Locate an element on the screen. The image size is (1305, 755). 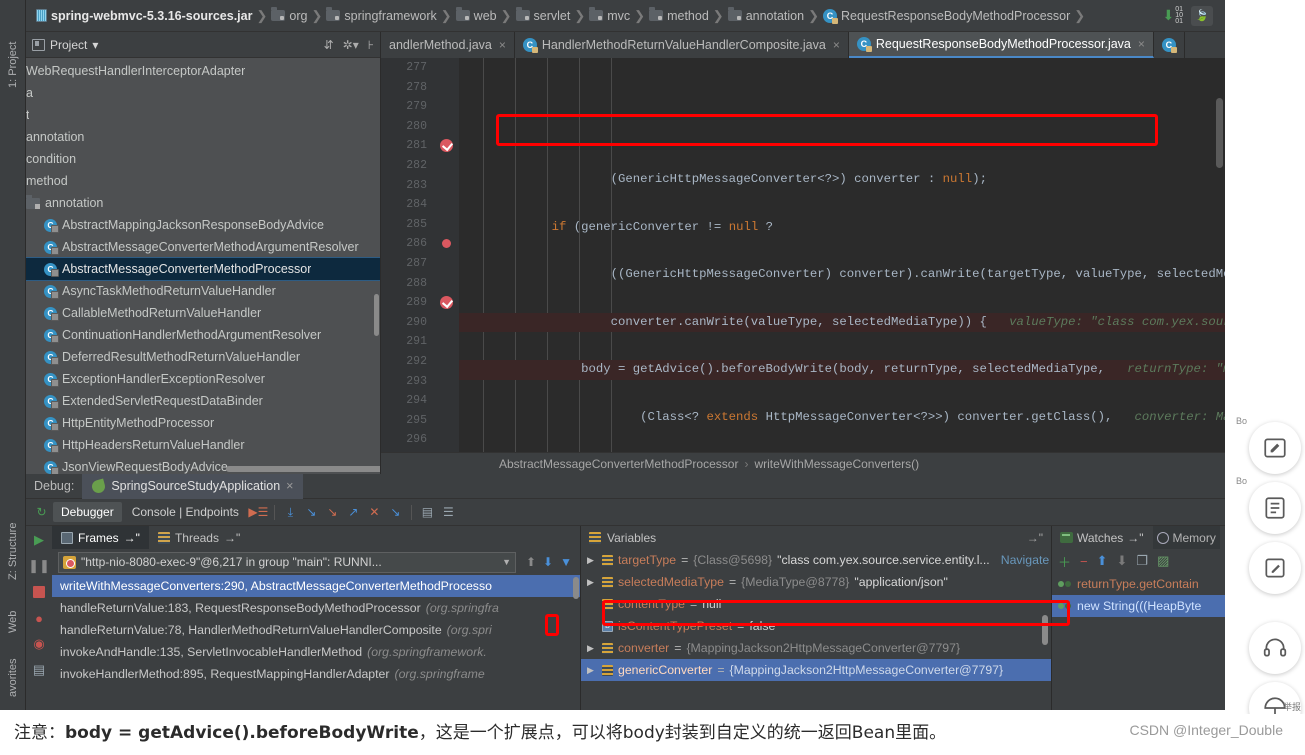
breadcrumb-jar: spring-webmvc-5.3.16-sources.jar is located at coordinates (144, 16).